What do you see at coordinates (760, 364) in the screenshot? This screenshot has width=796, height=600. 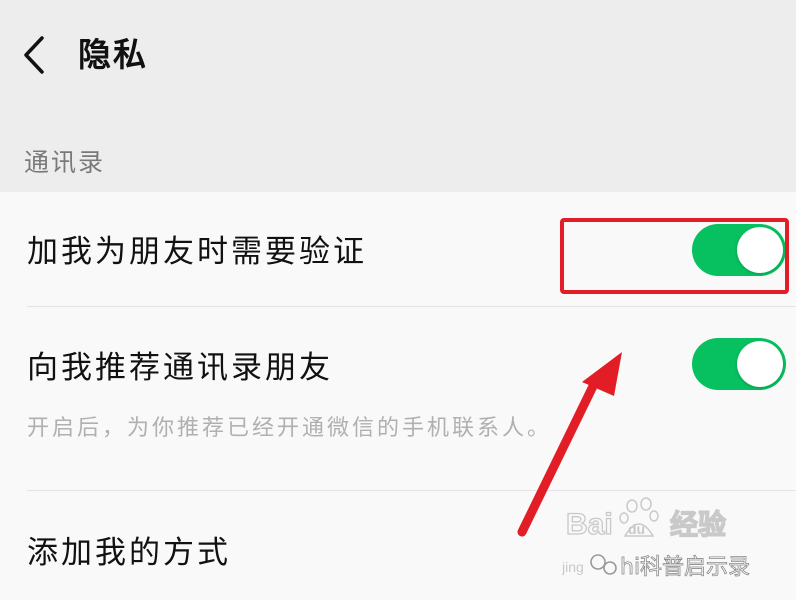 I see `toggle-knob` at bounding box center [760, 364].